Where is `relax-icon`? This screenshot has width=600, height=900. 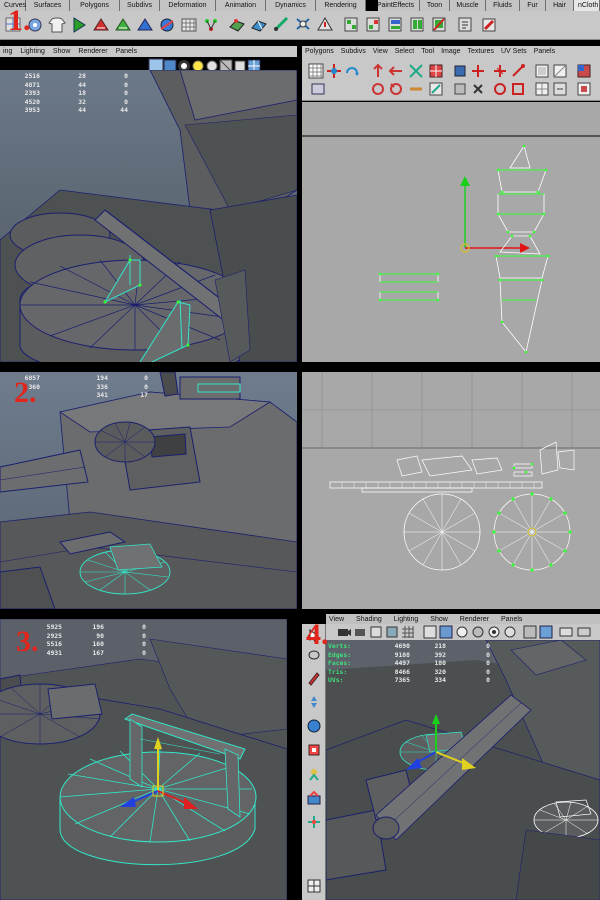 relax-icon is located at coordinates (436, 89).